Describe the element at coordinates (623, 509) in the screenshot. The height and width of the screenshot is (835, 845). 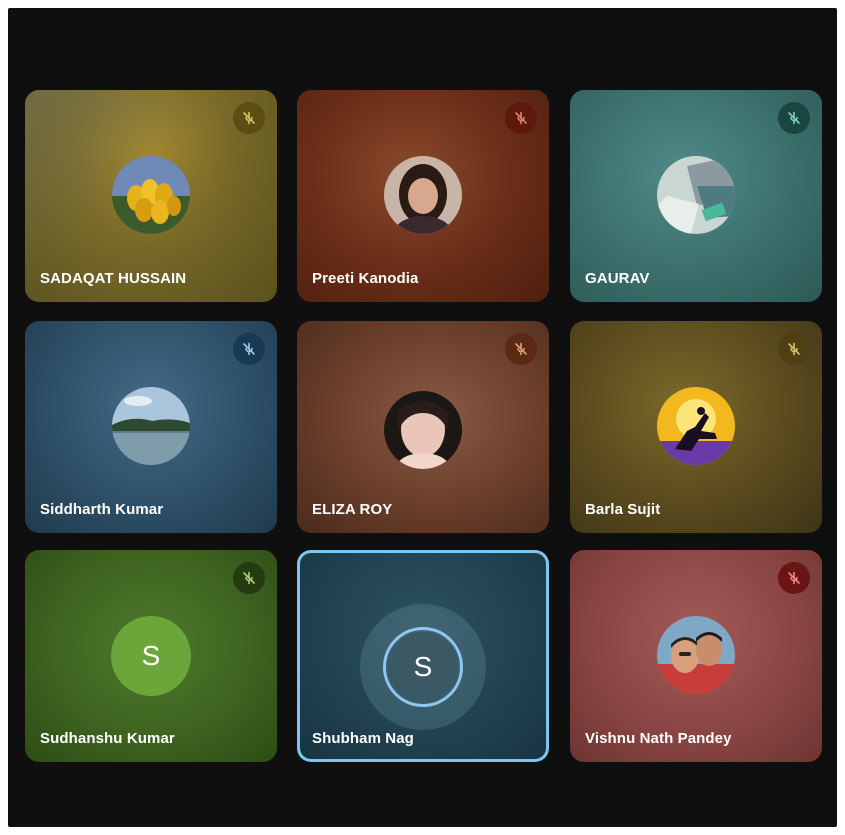
I see `participant-name: Barla Sujit` at that location.